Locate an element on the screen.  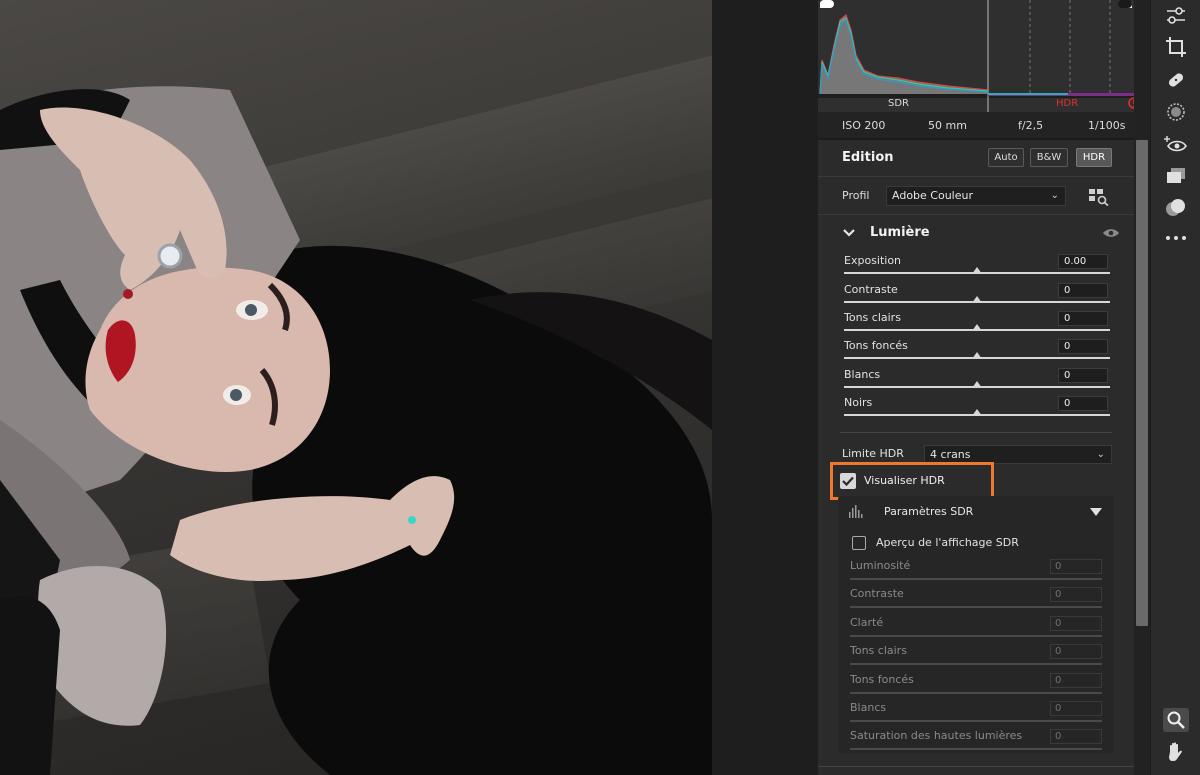
edition-title: Edition is located at coordinates (868, 157).